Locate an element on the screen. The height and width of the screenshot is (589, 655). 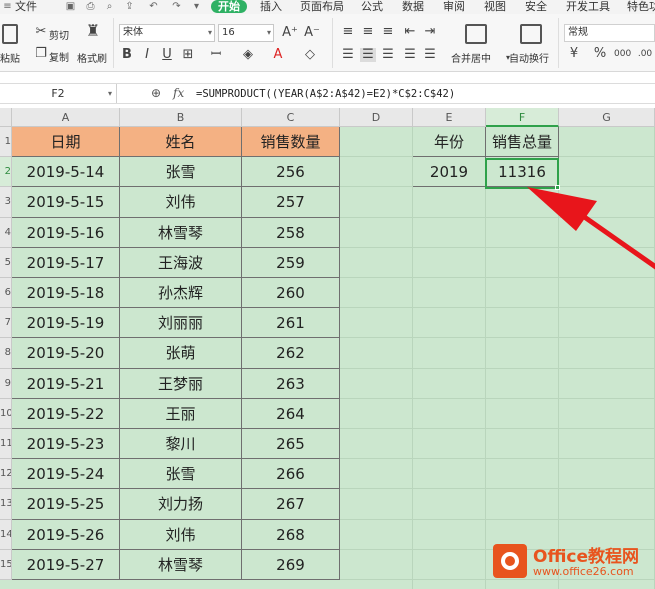
font-name-value: 宋体 is located at coordinates (133, 32).